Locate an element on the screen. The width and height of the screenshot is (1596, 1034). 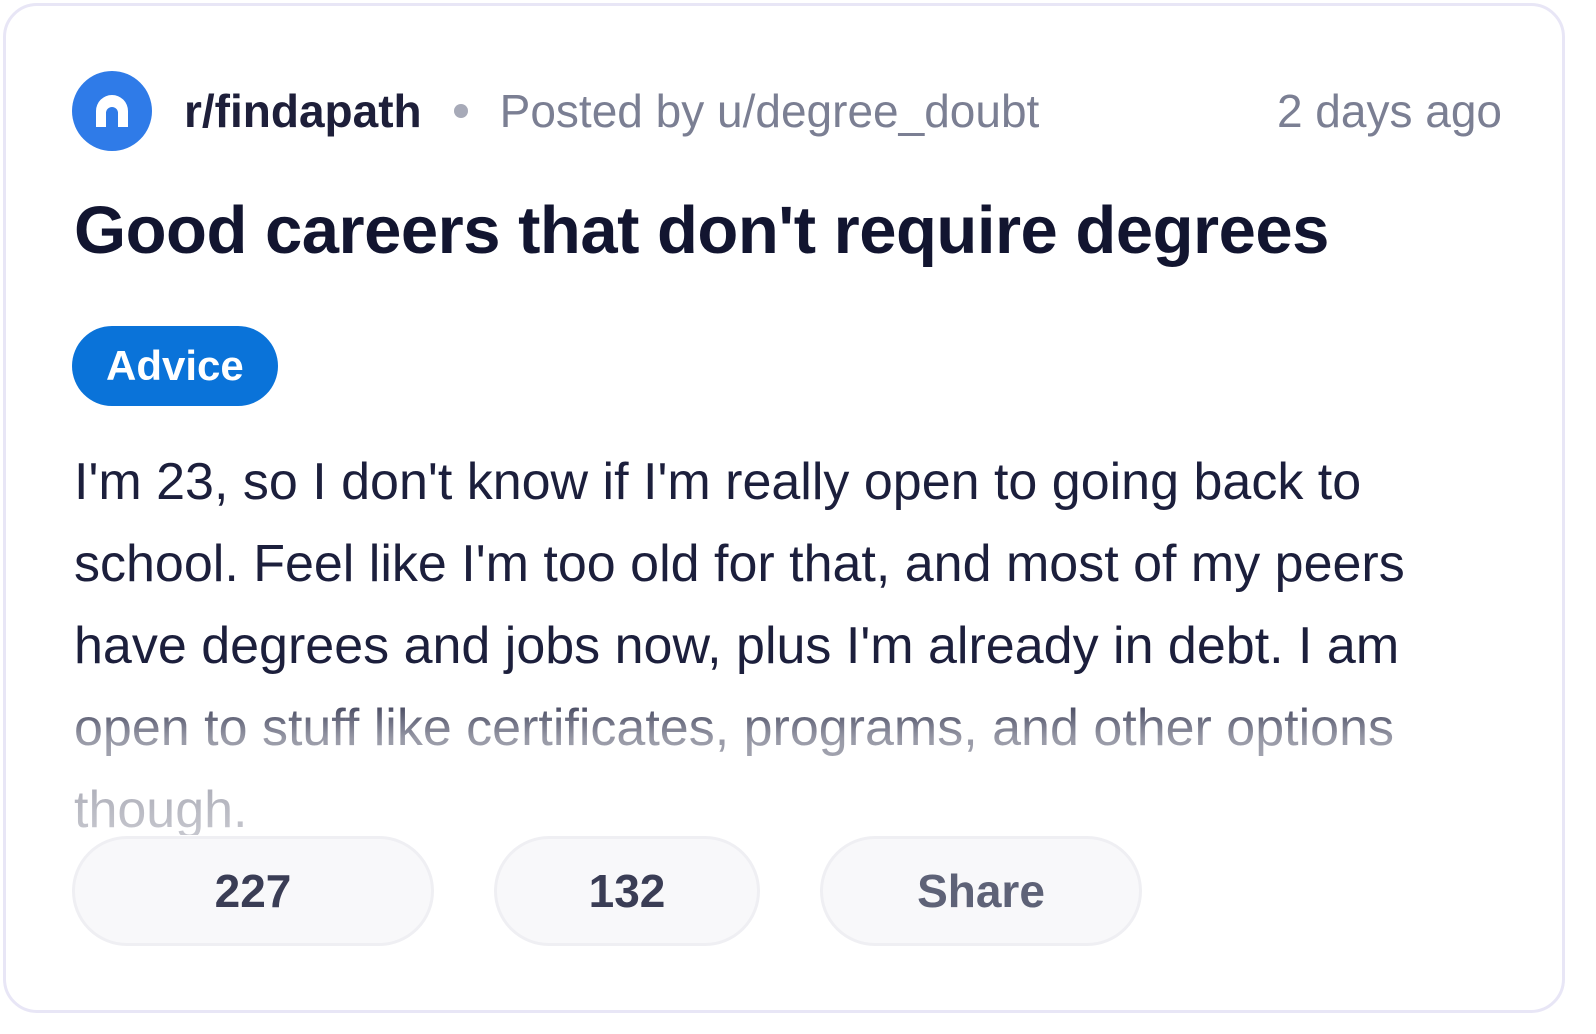
subreddit-name: r/findapath is located at coordinates (303, 111).